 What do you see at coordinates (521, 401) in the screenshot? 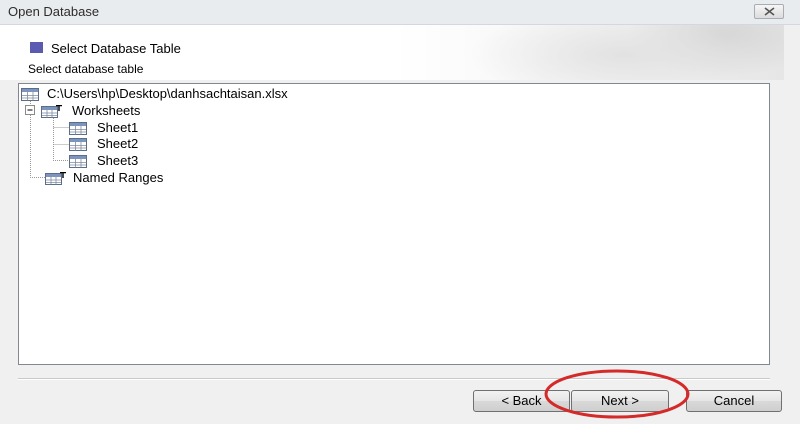
I see `back-button: < Back` at bounding box center [521, 401].